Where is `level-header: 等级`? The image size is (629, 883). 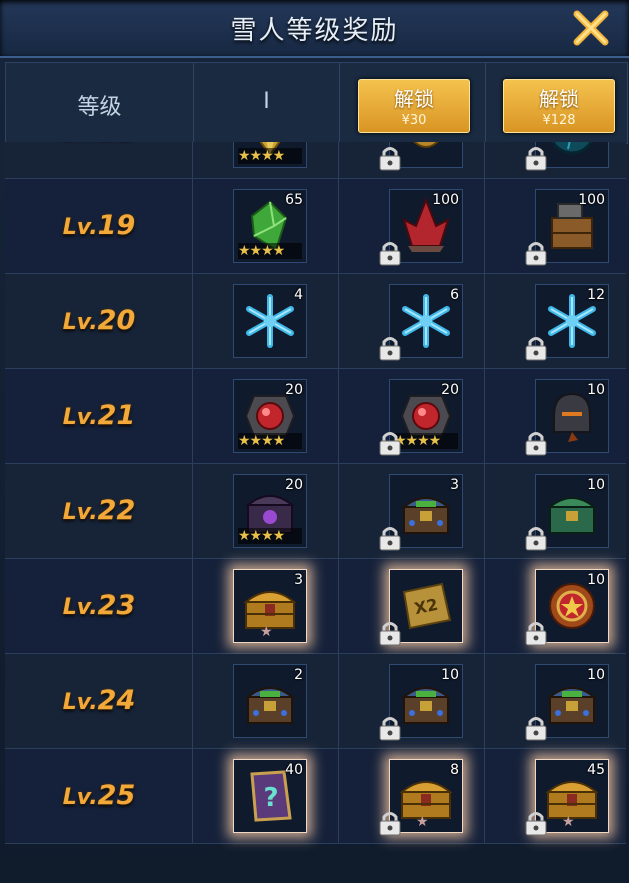
level-header: 等级 is located at coordinates (100, 103).